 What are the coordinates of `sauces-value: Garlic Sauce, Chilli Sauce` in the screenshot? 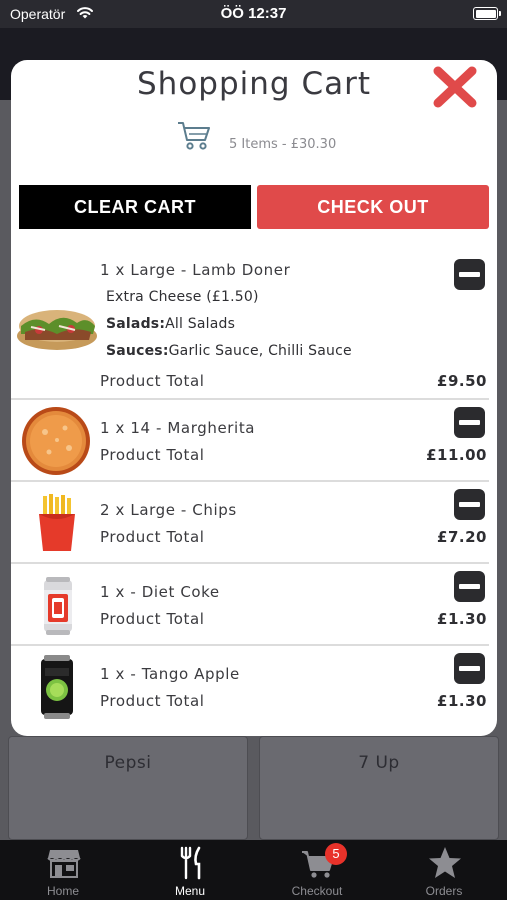 It's located at (260, 351).